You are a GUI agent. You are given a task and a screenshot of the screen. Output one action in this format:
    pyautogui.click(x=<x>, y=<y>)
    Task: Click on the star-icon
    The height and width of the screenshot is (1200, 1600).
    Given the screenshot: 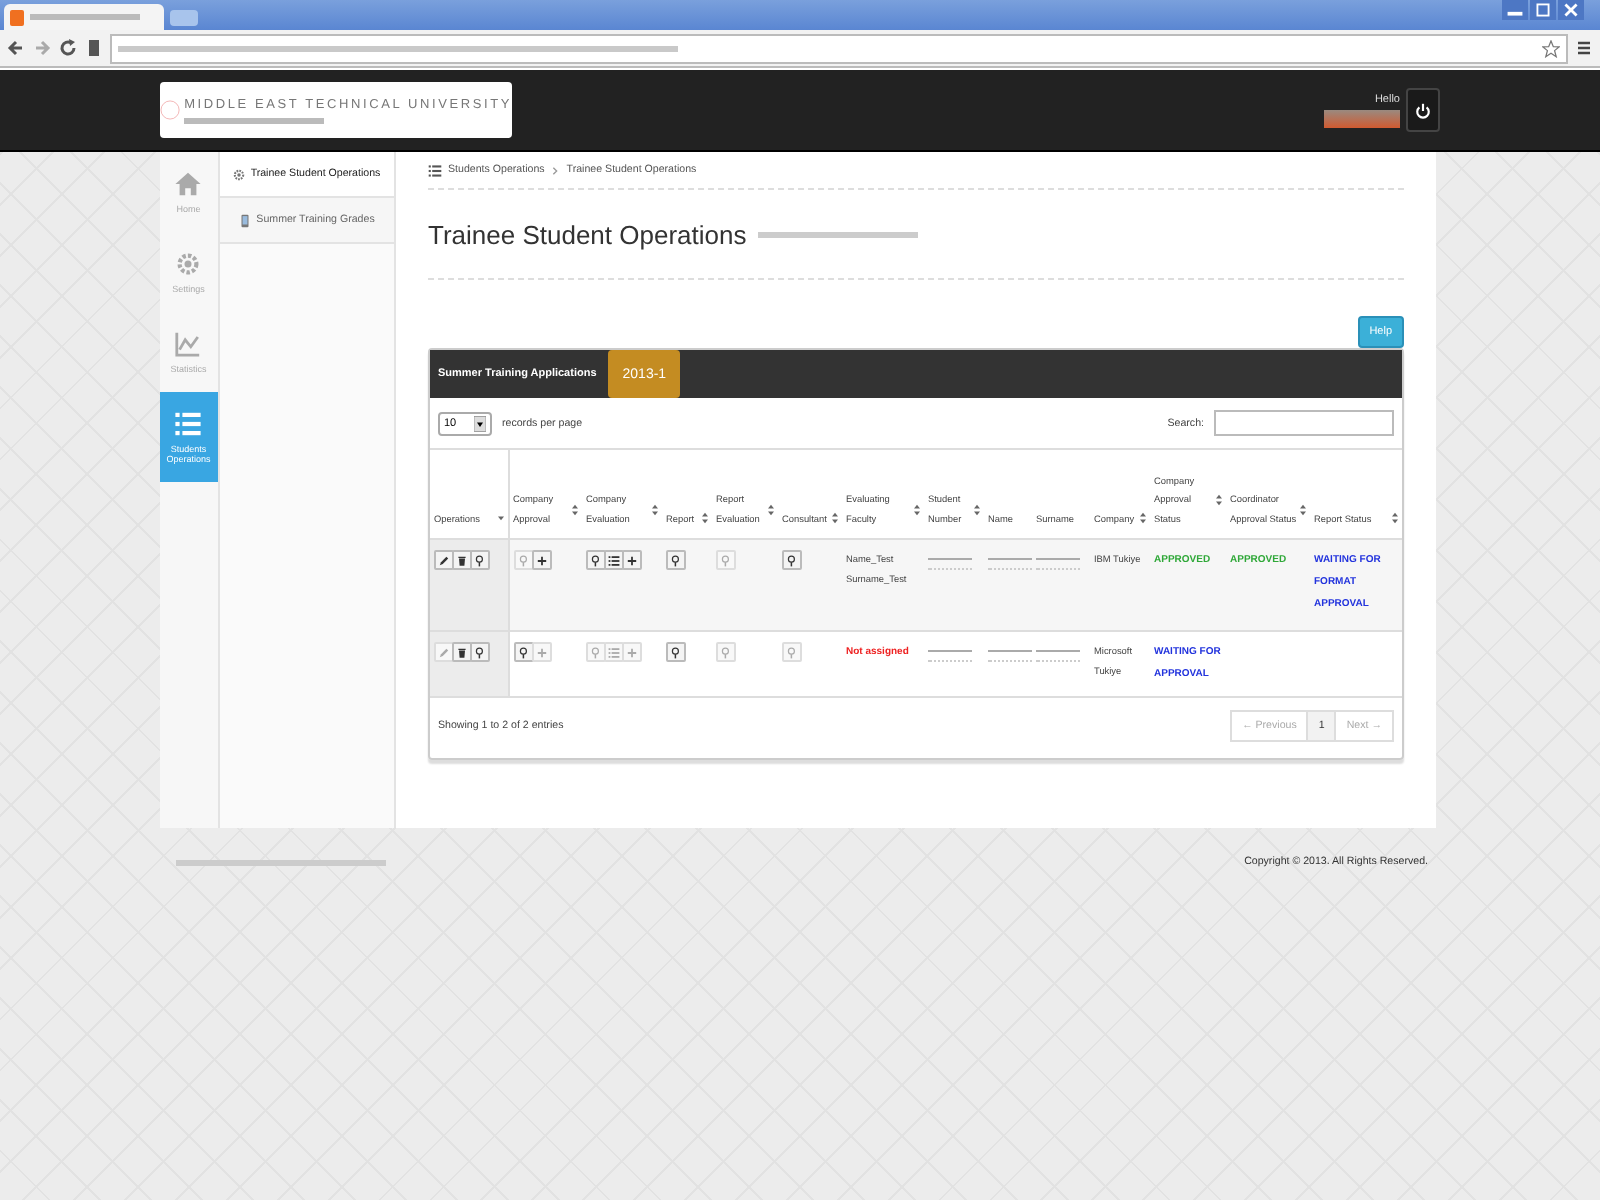 What is the action you would take?
    pyautogui.click(x=1551, y=48)
    